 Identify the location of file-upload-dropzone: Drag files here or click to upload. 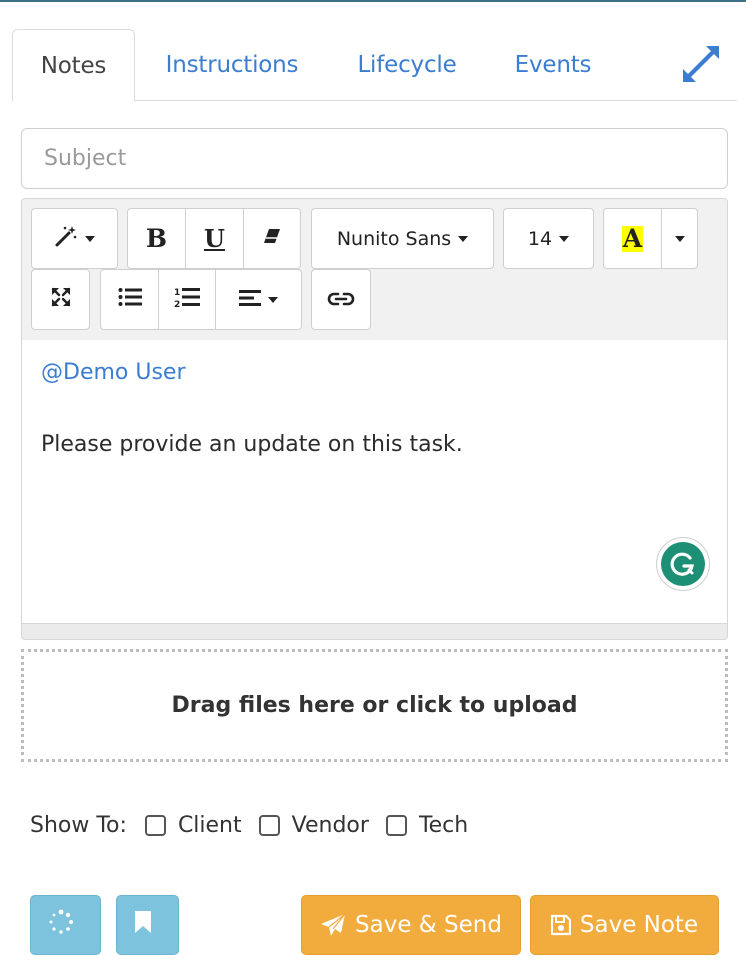
(374, 705).